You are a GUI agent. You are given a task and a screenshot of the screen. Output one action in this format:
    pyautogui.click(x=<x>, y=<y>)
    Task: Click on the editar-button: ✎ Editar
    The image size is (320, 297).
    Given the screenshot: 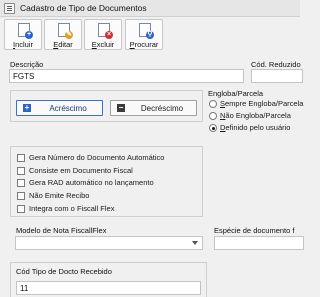 What is the action you would take?
    pyautogui.click(x=63, y=34)
    